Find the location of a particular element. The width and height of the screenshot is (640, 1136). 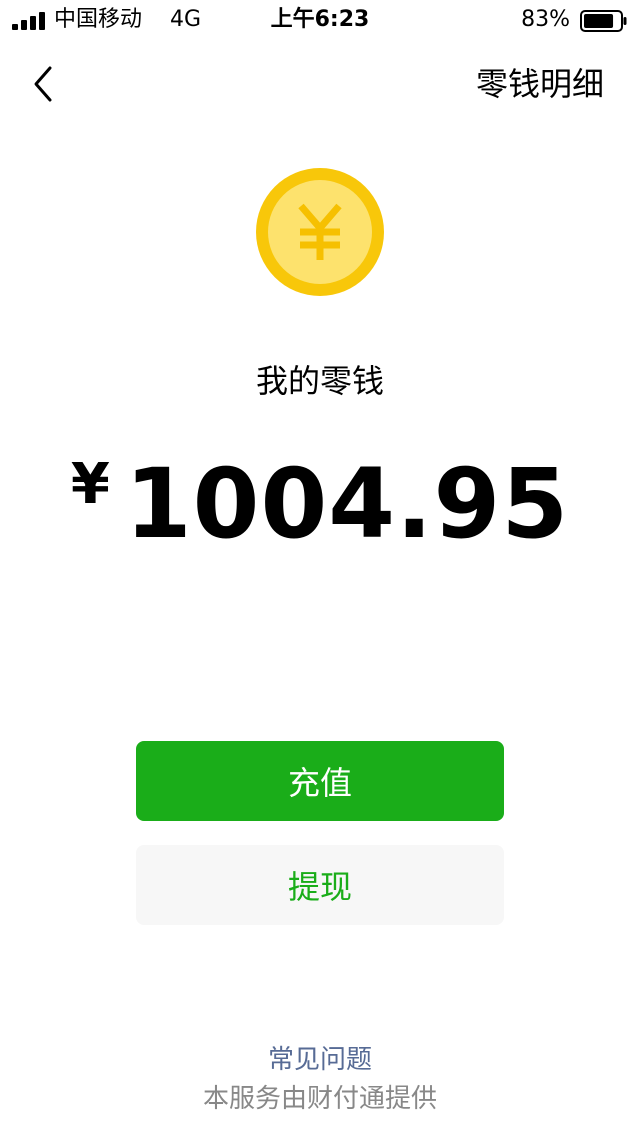

recharge-button-label: 充值 is located at coordinates (319, 783).